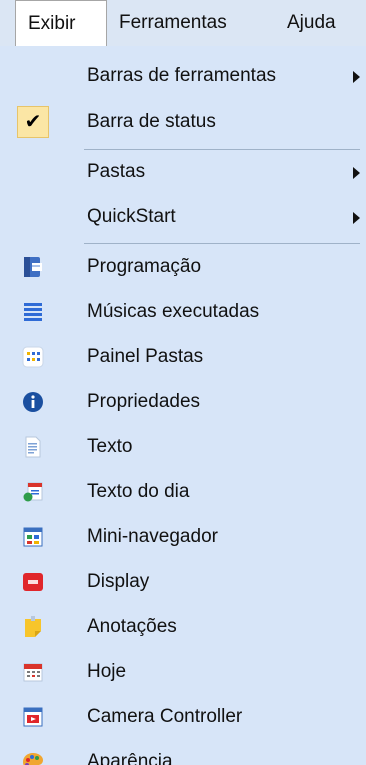 This screenshot has width=366, height=765. I want to click on menu-item-camera-controller: Camera Controller, so click(183, 717).